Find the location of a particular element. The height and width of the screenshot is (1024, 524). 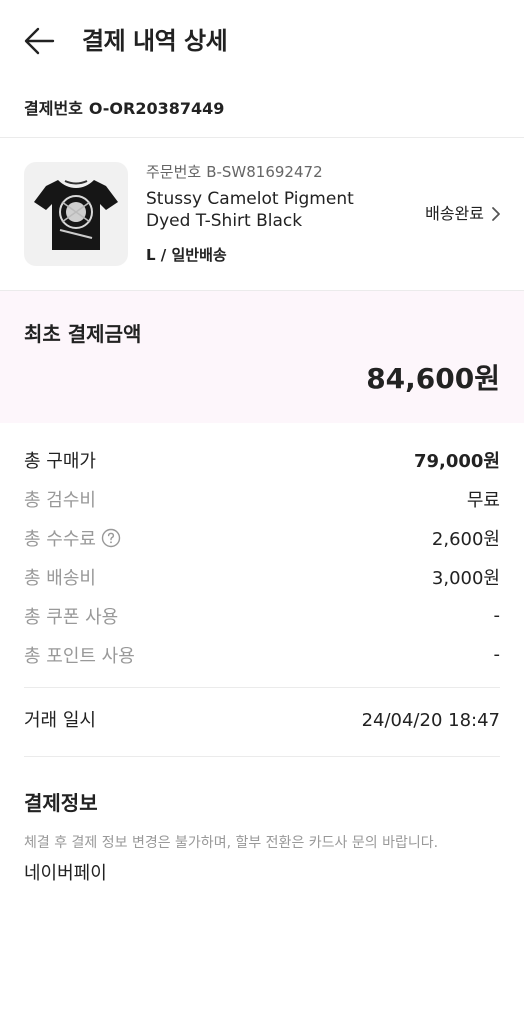

order-number-label: 주문번호 is located at coordinates (174, 172).